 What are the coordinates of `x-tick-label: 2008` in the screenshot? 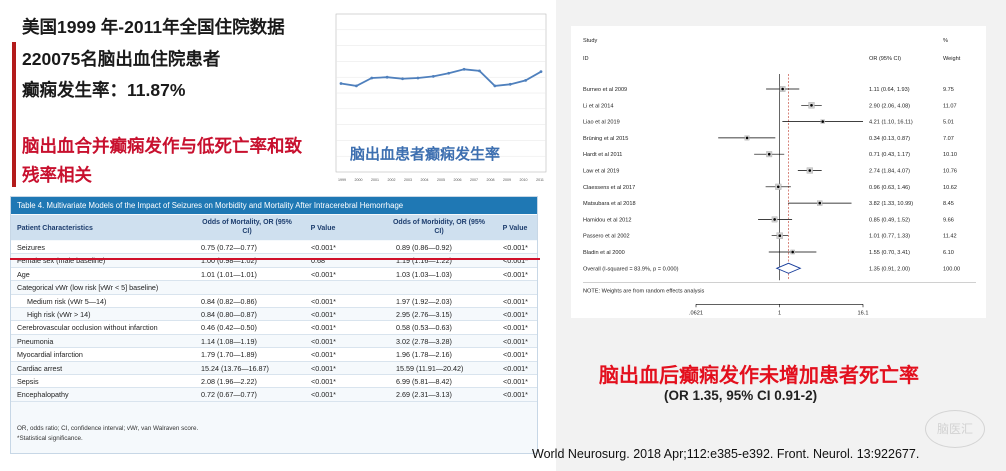 It's located at (491, 180).